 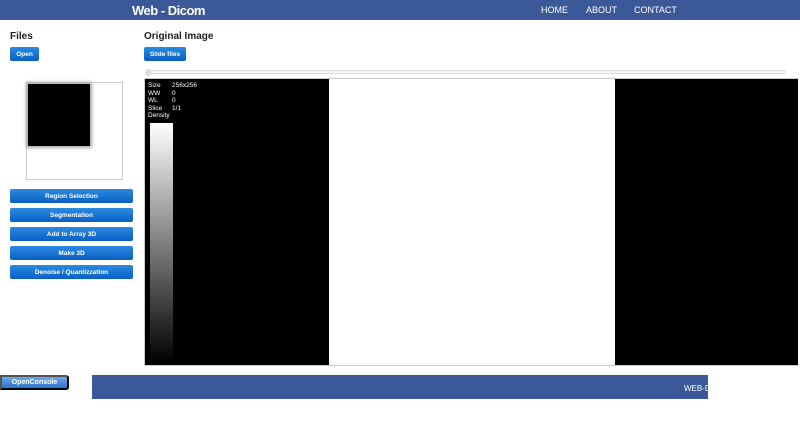 I want to click on slice-value: 1/1, so click(x=177, y=108).